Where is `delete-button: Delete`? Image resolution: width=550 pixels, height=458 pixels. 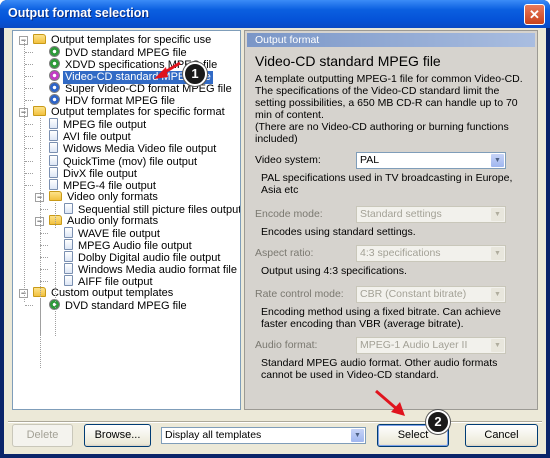
delete-button: Delete is located at coordinates (42, 435).